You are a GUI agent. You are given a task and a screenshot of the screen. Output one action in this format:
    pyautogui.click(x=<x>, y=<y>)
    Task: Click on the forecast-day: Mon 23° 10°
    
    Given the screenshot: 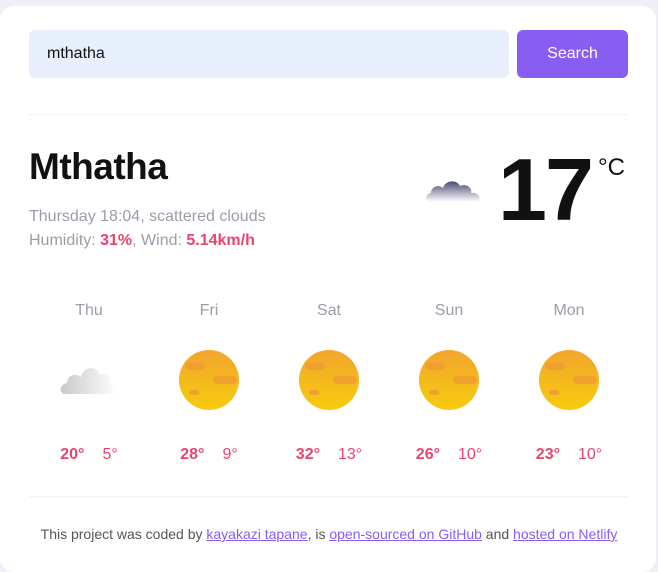 What is the action you would take?
    pyautogui.click(x=569, y=386)
    